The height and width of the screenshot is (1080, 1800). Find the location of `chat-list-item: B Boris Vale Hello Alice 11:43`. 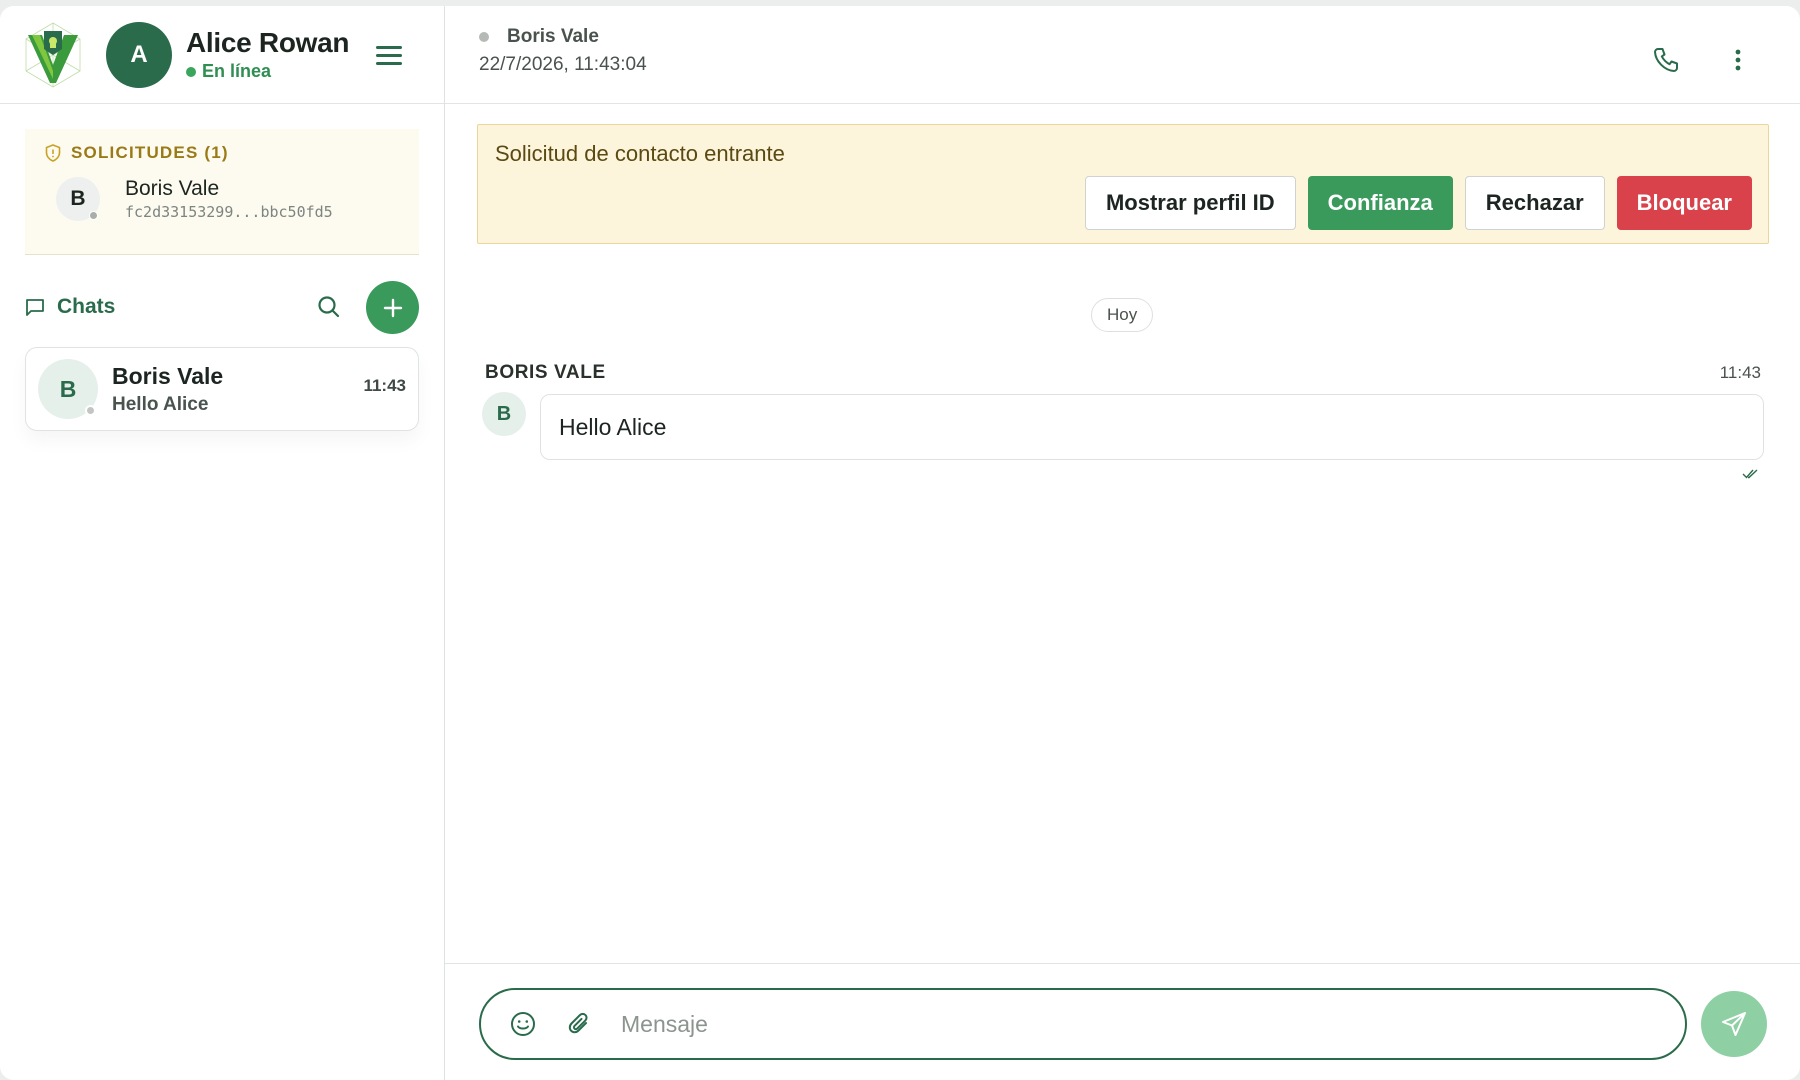

chat-list-item: B Boris Vale Hello Alice 11:43 is located at coordinates (222, 389).